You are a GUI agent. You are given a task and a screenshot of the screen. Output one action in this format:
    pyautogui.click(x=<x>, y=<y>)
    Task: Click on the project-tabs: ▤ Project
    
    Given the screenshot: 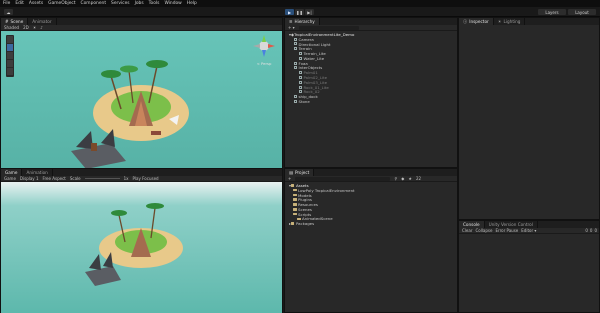 What is the action you would take?
    pyautogui.click(x=371, y=172)
    